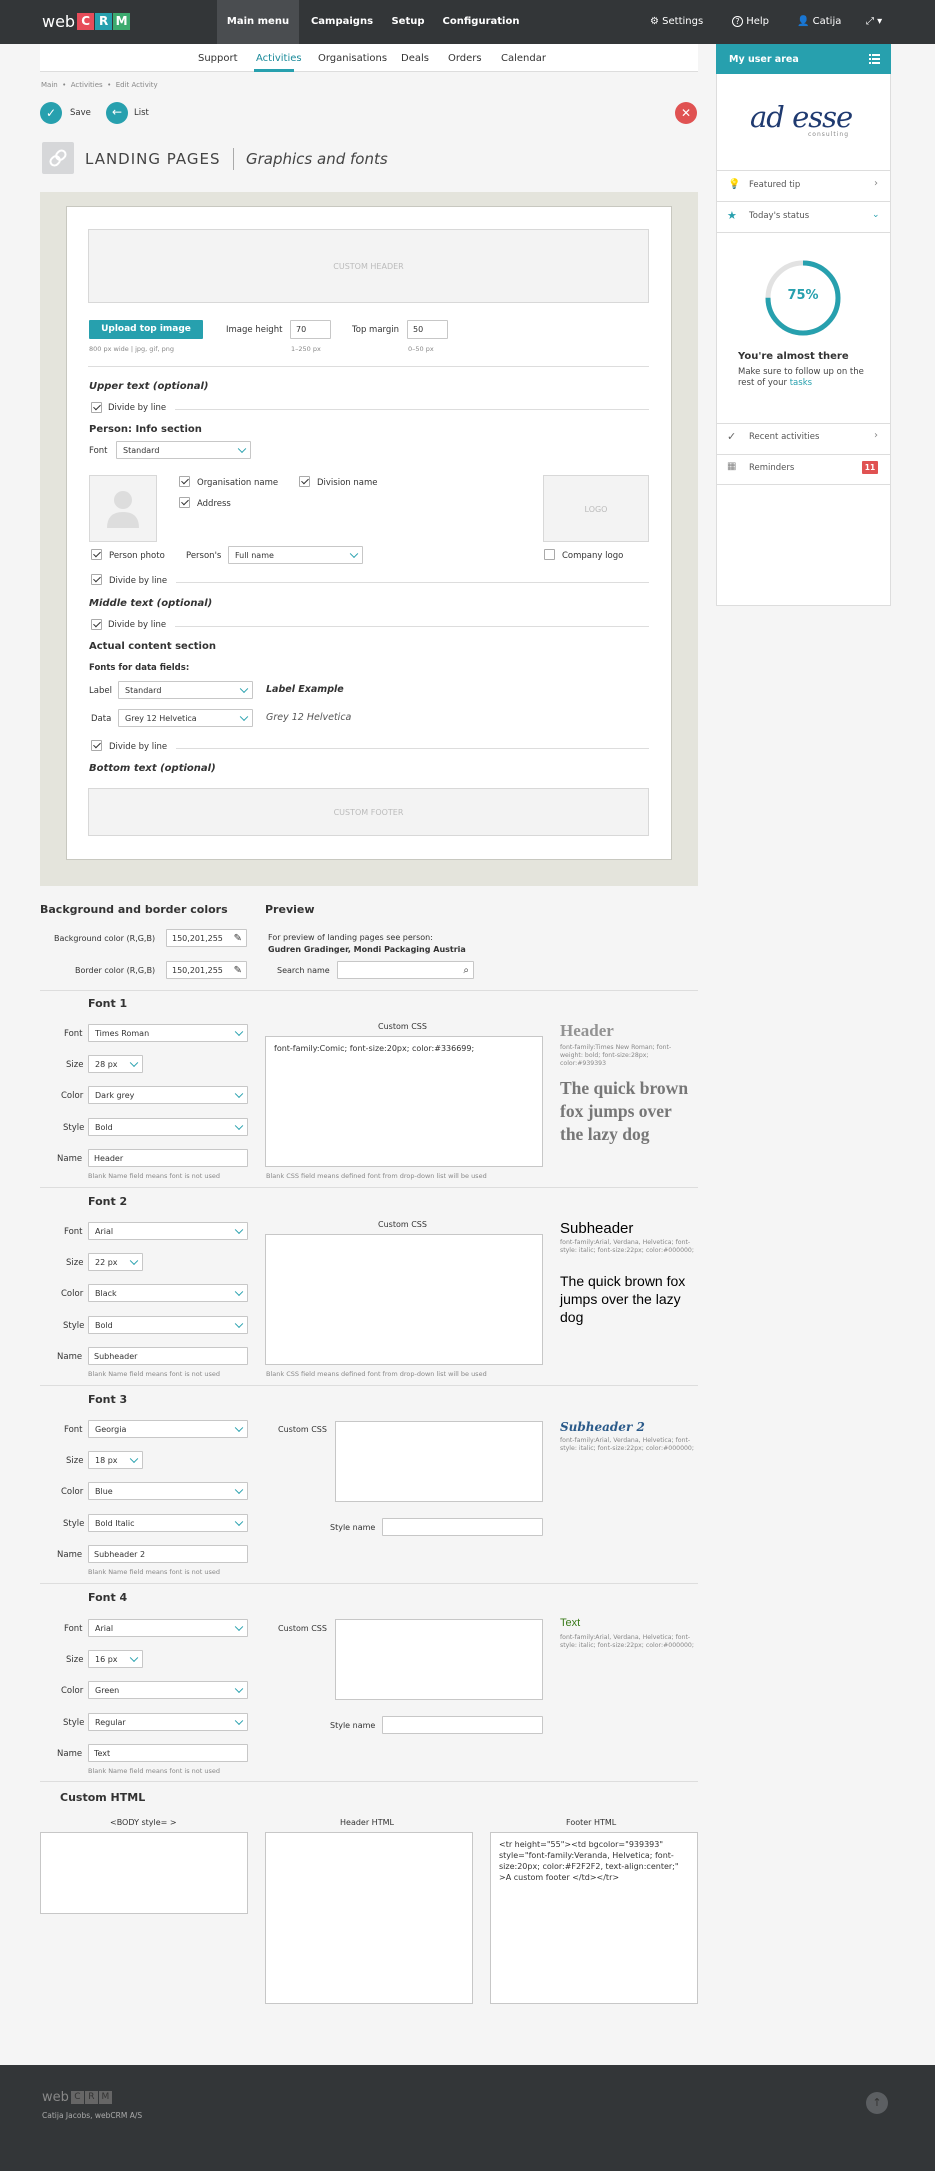 Image resolution: width=935 pixels, height=2171 pixels. I want to click on header-html-textarea, so click(369, 1918).